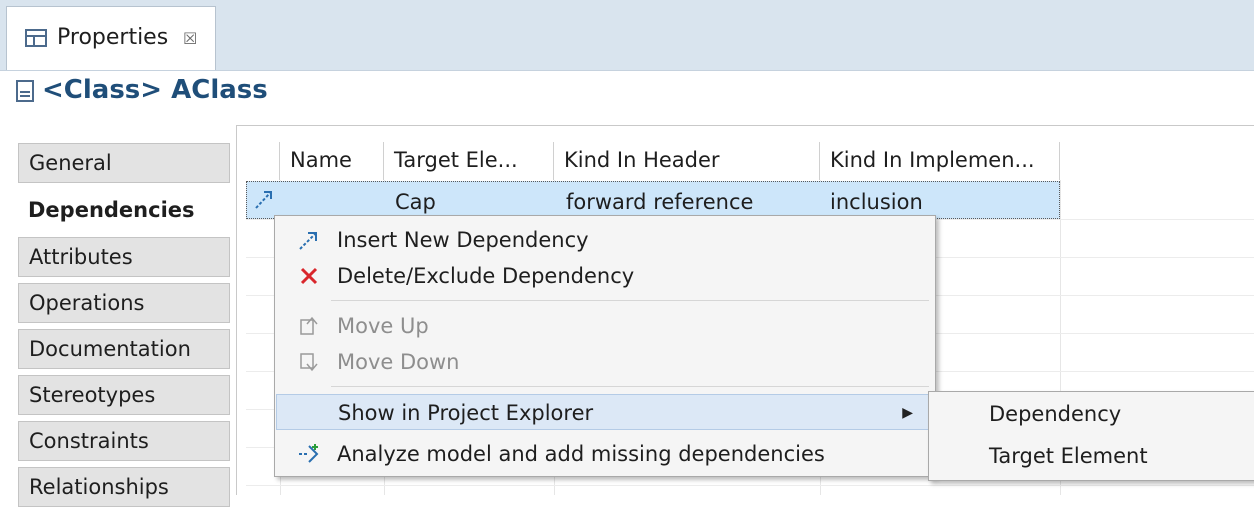 The width and height of the screenshot is (1254, 507). Describe the element at coordinates (486, 276) in the screenshot. I see `menu-item-label: Delete/Exclude Dependency` at that location.